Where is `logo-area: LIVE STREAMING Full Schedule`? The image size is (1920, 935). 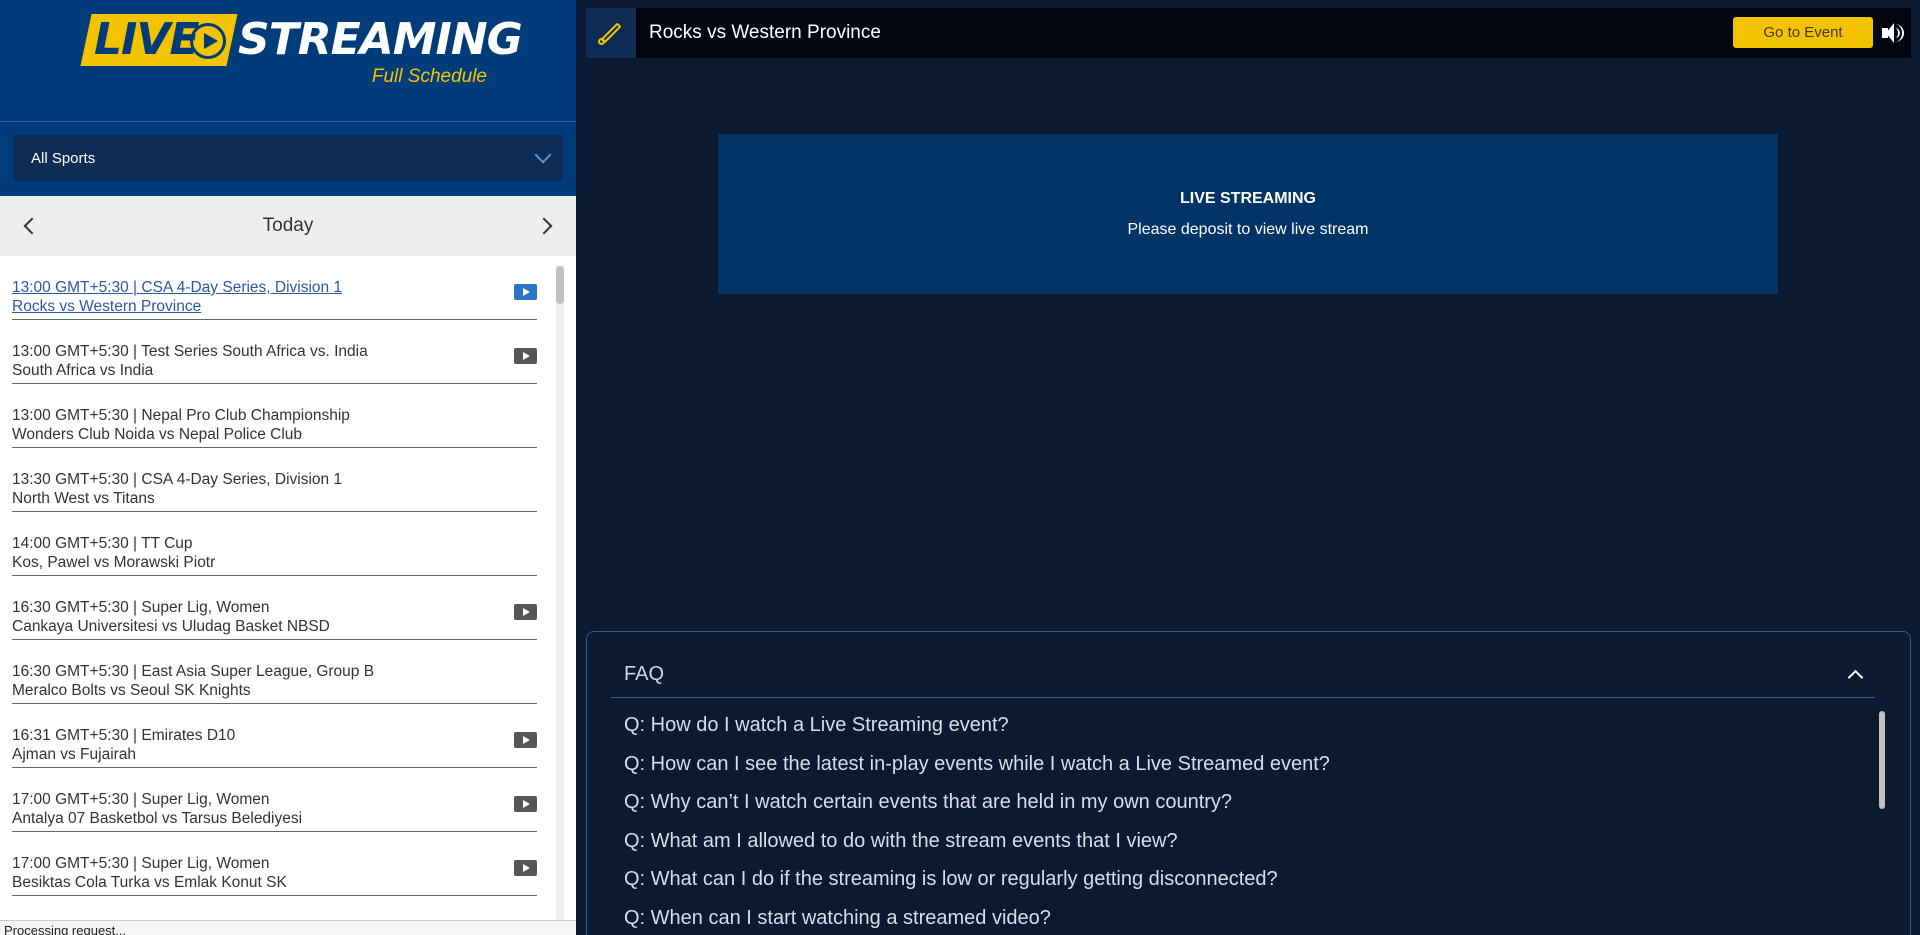 logo-area: LIVE STREAMING Full Schedule is located at coordinates (288, 61).